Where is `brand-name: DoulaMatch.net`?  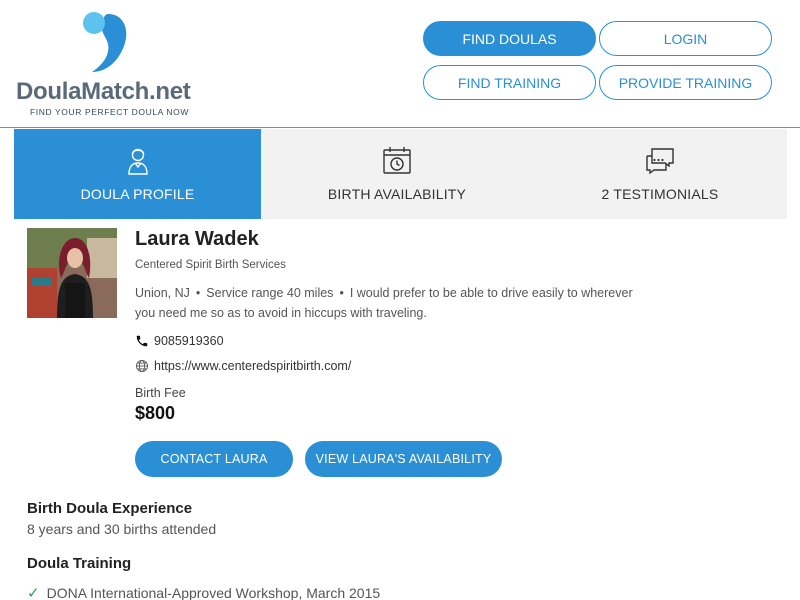 brand-name: DoulaMatch.net is located at coordinates (103, 91).